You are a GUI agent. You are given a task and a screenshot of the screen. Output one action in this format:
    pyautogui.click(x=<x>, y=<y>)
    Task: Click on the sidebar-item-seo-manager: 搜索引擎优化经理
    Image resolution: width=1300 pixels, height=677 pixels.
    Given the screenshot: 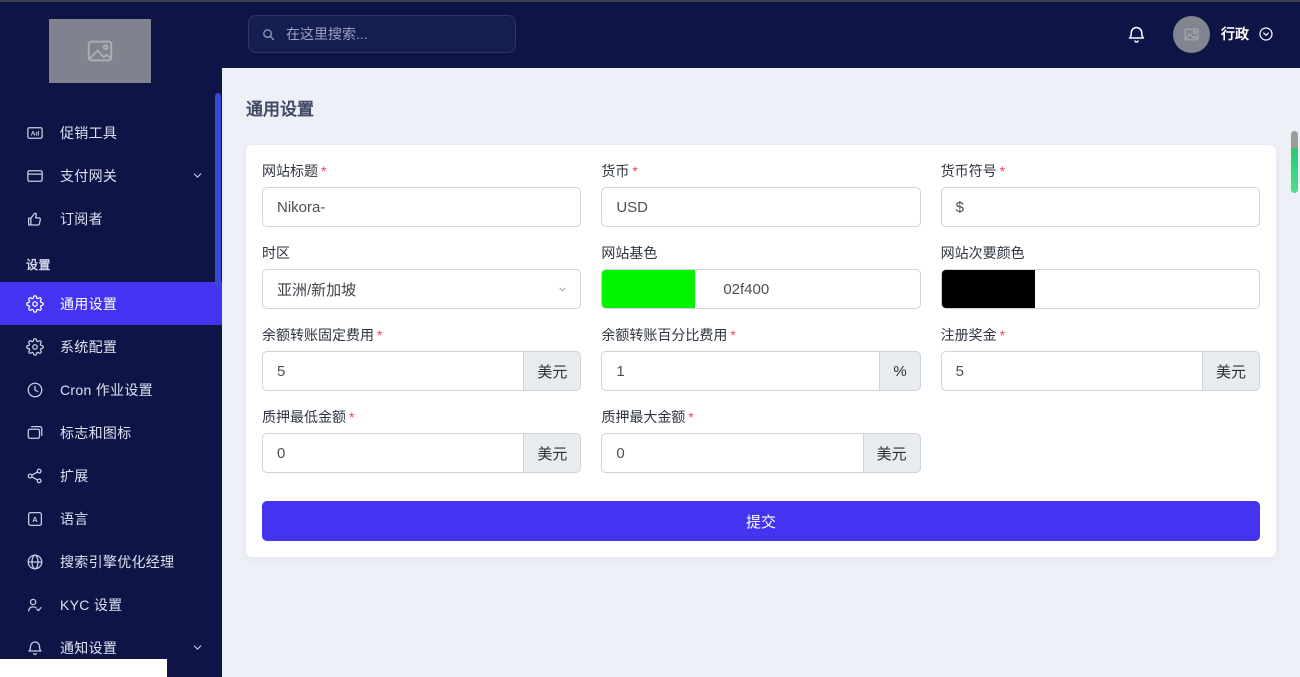 What is the action you would take?
    pyautogui.click(x=111, y=561)
    